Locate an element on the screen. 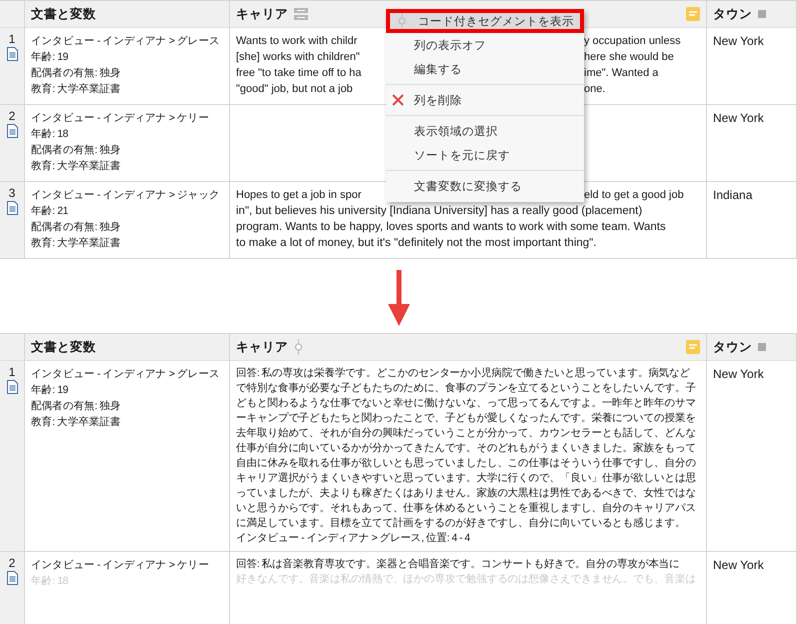  variable-text: 年齢: 21 is located at coordinates (49, 211).